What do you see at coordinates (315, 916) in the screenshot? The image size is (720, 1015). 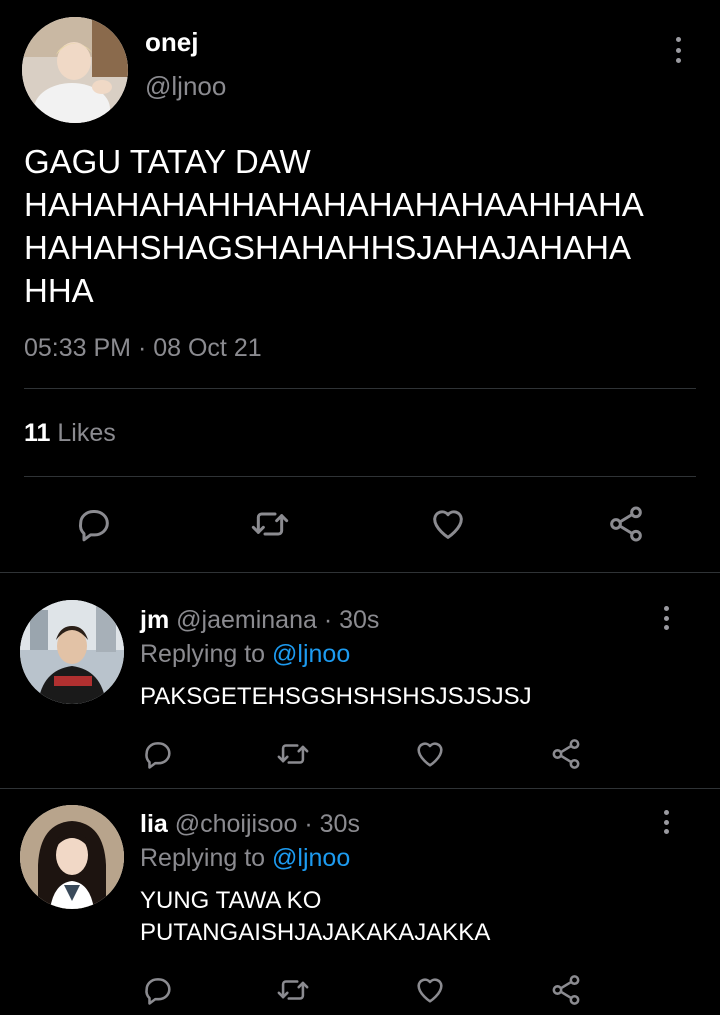 I see `reply-text: YUNG TAWA KO PUTANGAISHJAJAKAKAJAKKA` at bounding box center [315, 916].